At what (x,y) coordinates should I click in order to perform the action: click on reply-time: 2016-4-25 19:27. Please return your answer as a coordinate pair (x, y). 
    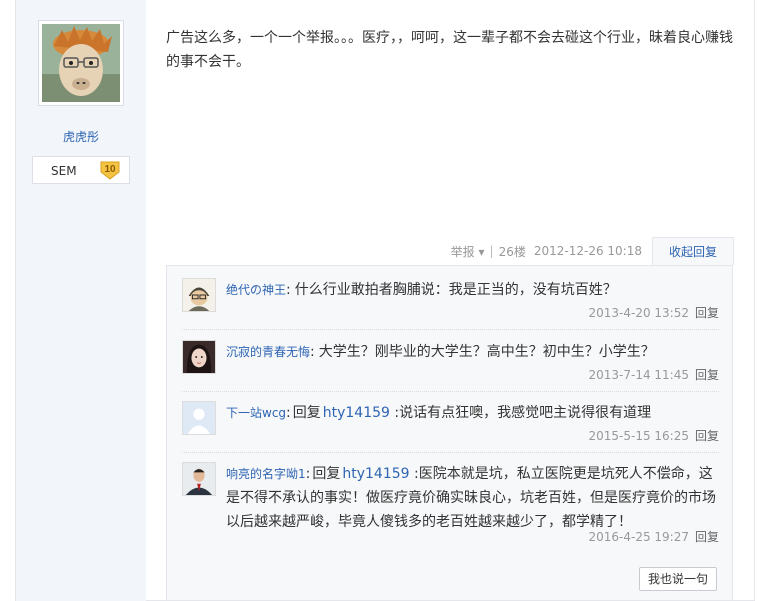
    Looking at the image, I should click on (638, 537).